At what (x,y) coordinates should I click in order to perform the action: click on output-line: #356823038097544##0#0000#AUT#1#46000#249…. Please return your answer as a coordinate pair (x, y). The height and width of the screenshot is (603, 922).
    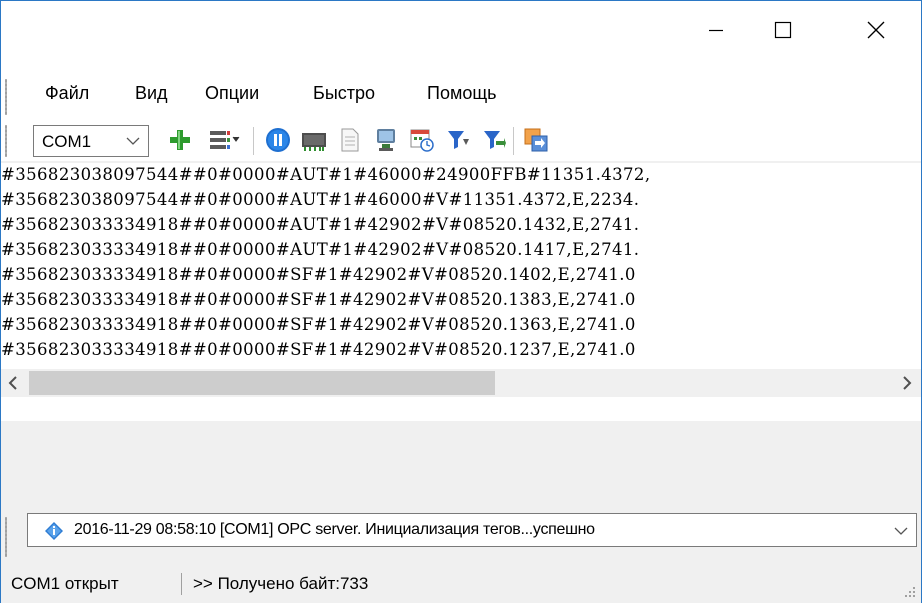
    Looking at the image, I should click on (326, 174).